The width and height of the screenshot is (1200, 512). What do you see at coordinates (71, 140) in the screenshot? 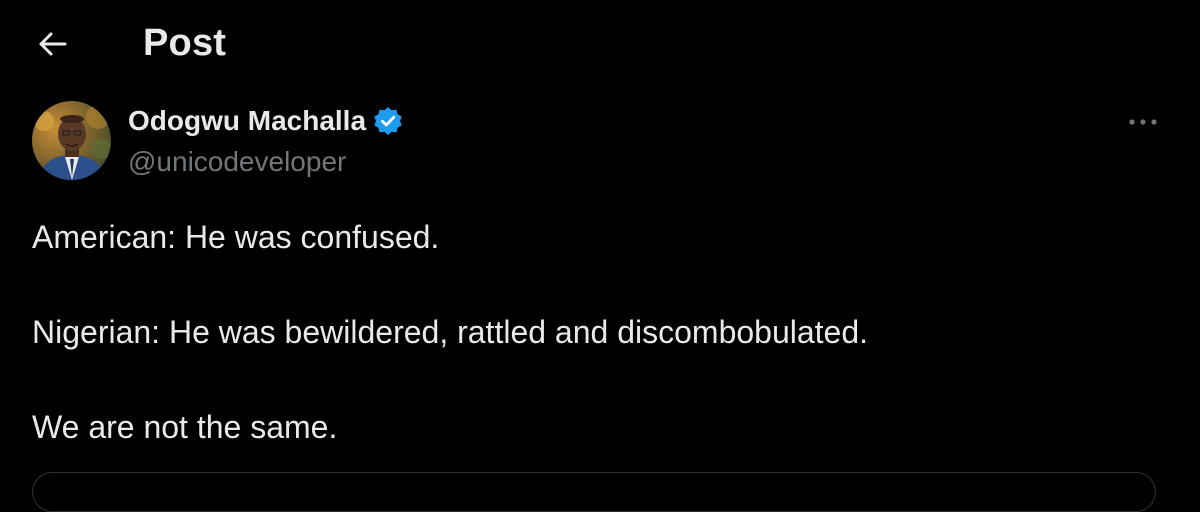
I see `avatar` at bounding box center [71, 140].